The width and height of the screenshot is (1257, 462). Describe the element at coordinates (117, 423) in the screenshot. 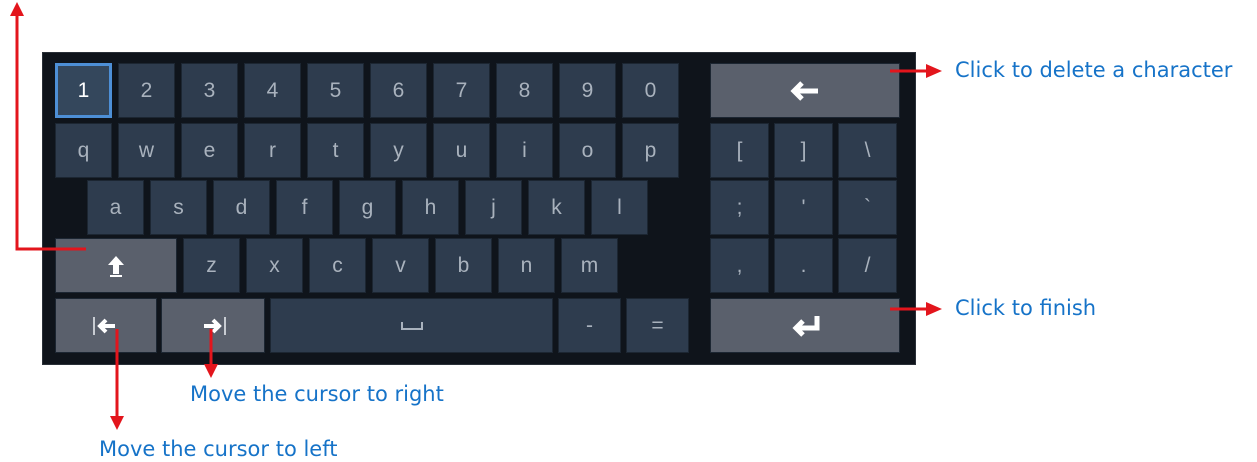

I see `cursor-left-arrow-head` at that location.